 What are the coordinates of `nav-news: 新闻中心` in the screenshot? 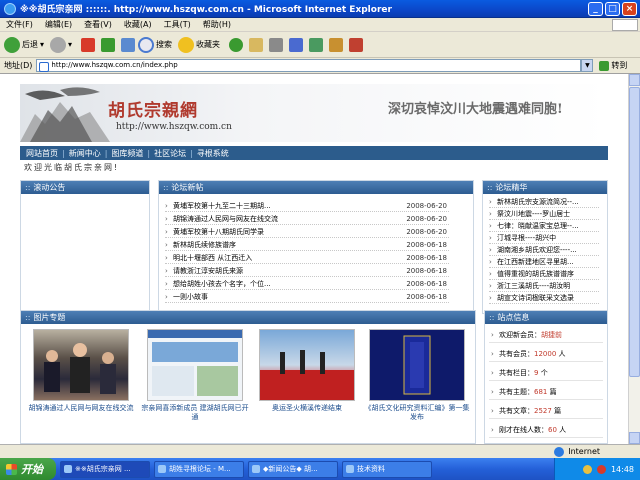 It's located at (85, 153).